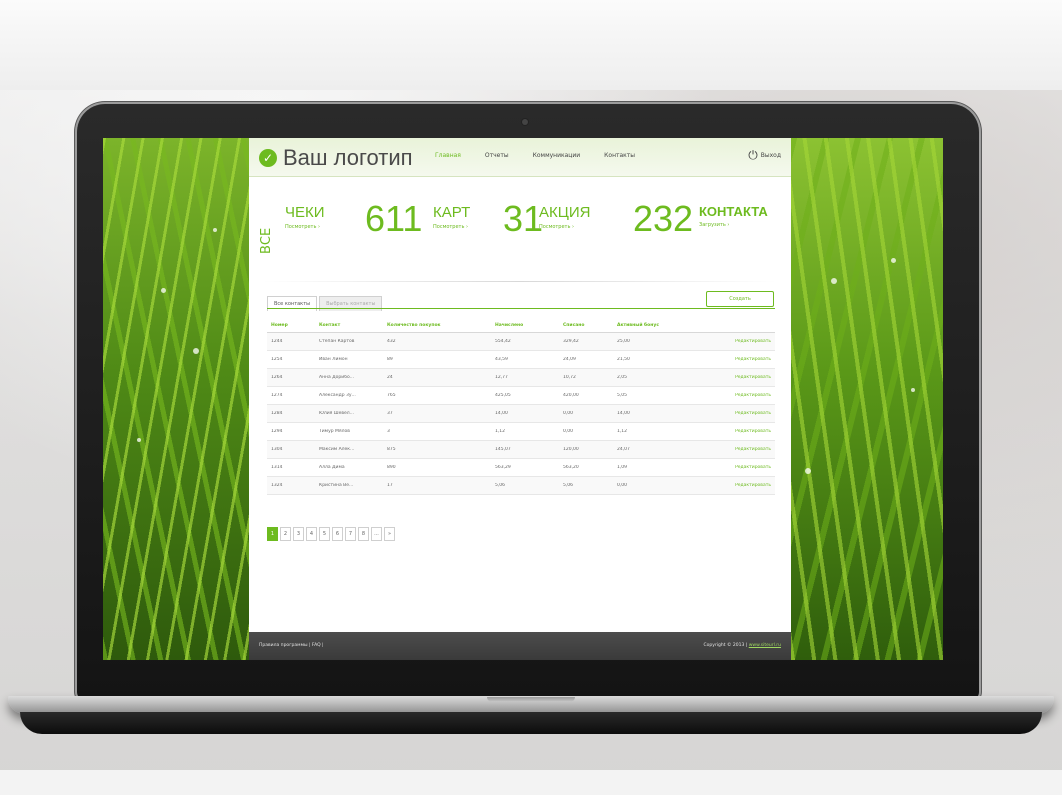  What do you see at coordinates (348, 157) in the screenshot?
I see `logo-text: Ваш логотип` at bounding box center [348, 157].